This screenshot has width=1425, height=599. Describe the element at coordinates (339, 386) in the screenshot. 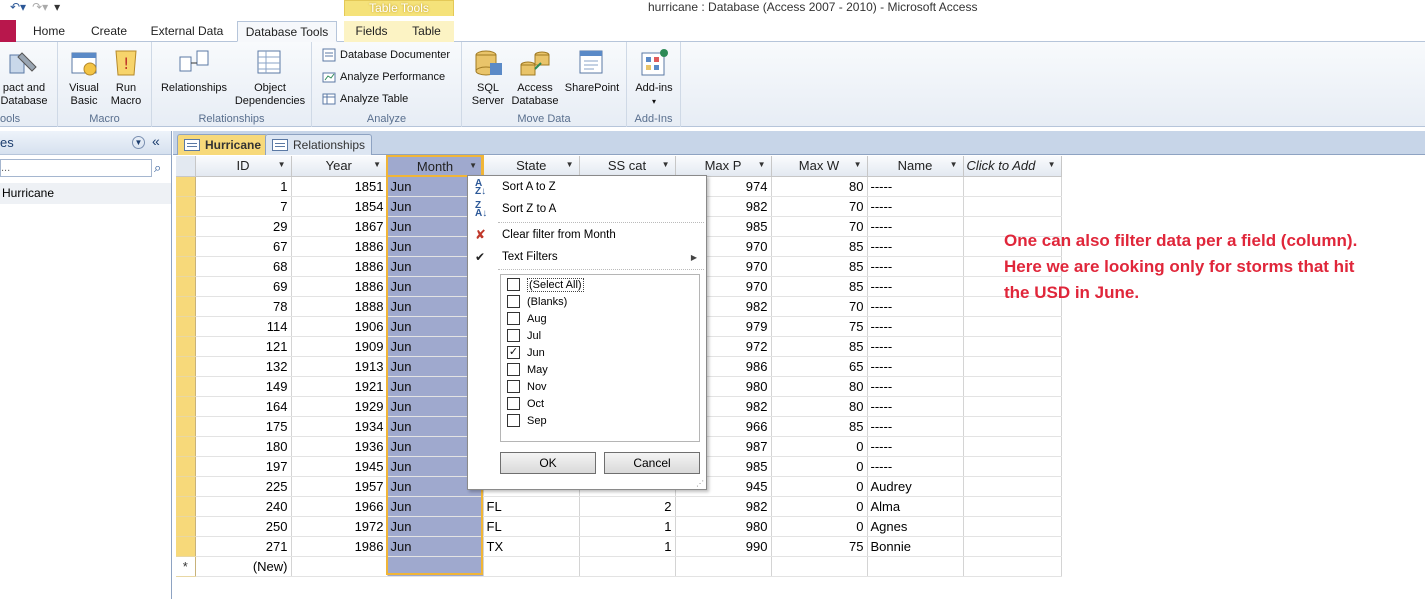

I see `cell-year: 1921` at that location.